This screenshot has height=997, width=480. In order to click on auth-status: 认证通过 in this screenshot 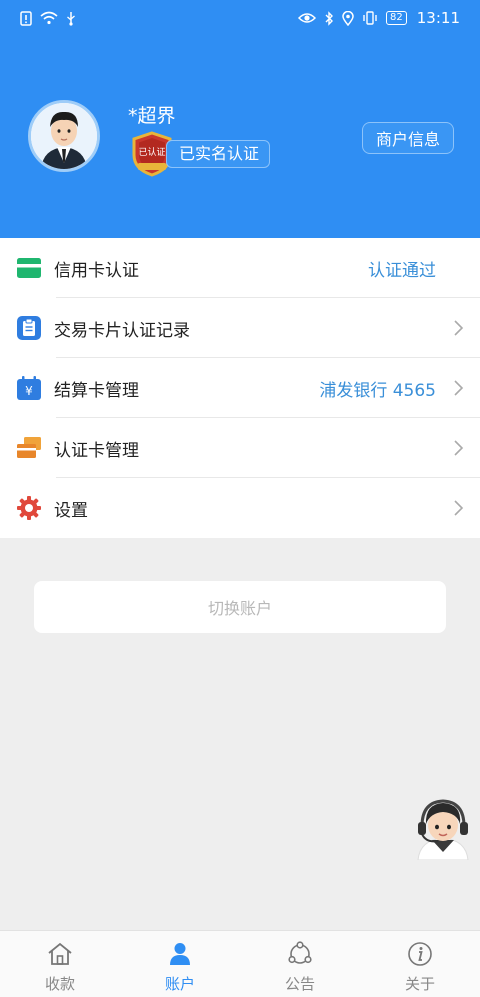, I will do `click(402, 270)`.